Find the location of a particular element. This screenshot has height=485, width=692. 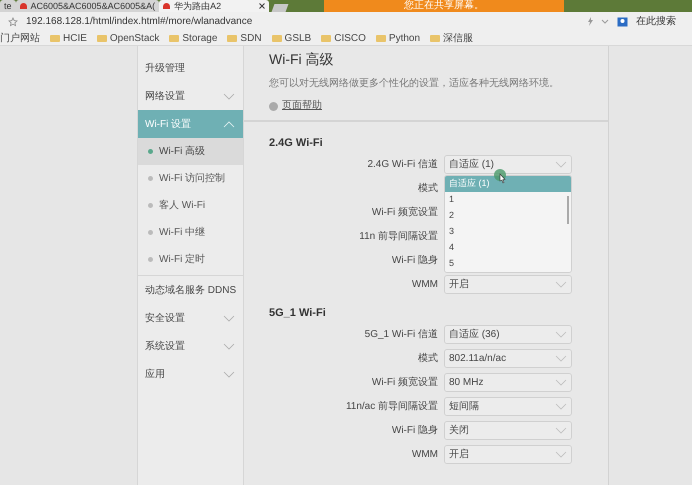

bookmark: HCIE is located at coordinates (75, 38).